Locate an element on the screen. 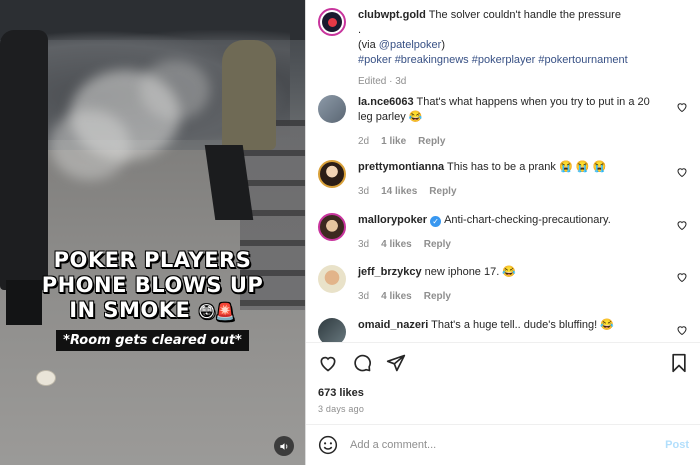  emoji-smile-icon is located at coordinates (328, 445).